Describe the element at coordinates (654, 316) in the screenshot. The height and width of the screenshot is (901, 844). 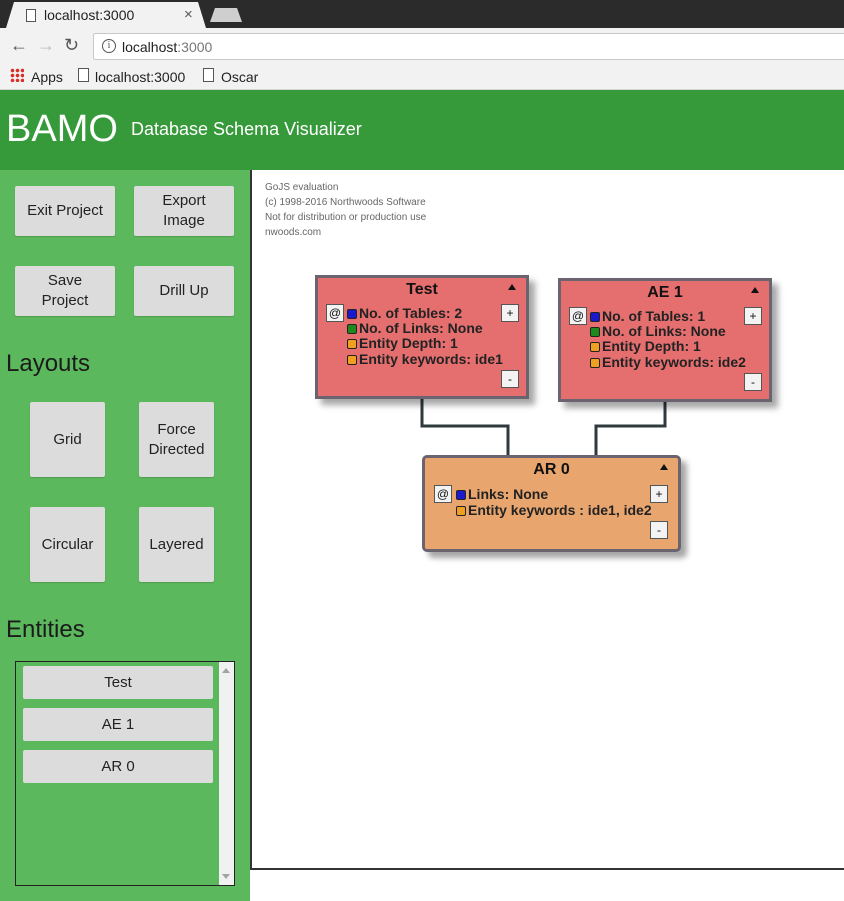
I see `node-row-text: No. of Tables: 1` at that location.